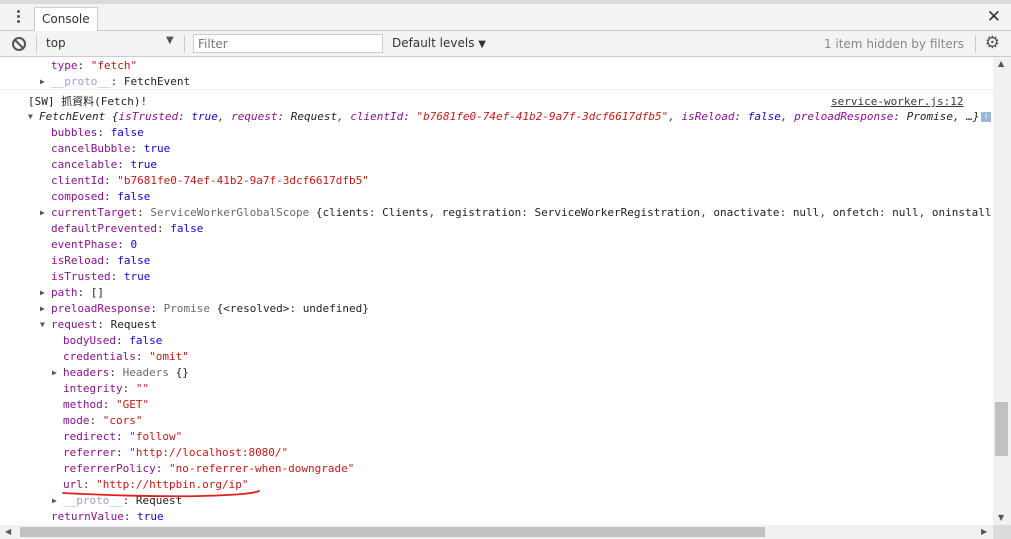 This screenshot has width=1011, height=539. What do you see at coordinates (107, 516) in the screenshot?
I see `object-property: returnValue: true` at bounding box center [107, 516].